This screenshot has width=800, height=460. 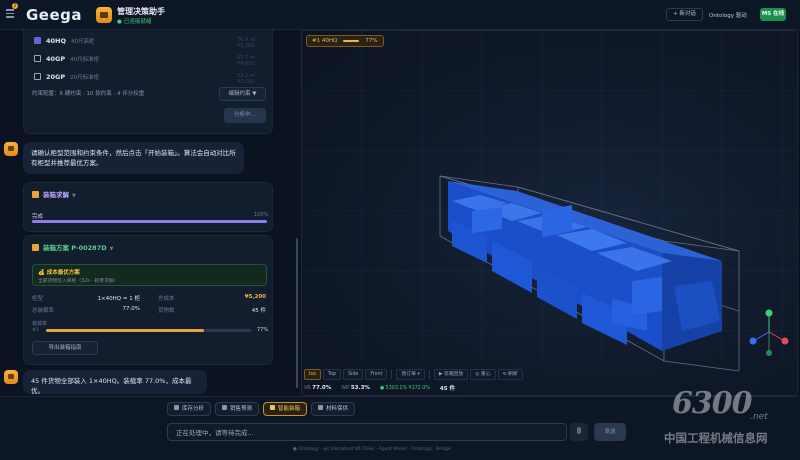 I want to click on option-40hq: 40HQ 40尺高柜, so click(x=64, y=40).